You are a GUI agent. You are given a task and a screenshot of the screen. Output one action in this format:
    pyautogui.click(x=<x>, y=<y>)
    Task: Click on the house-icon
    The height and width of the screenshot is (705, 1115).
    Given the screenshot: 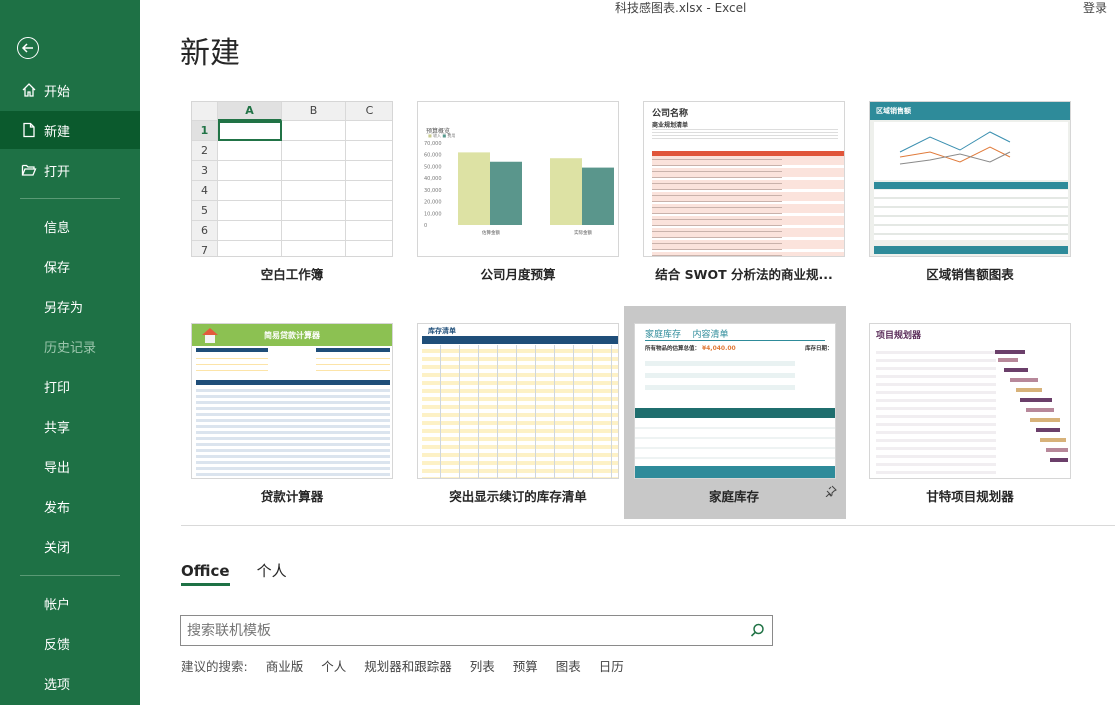 What is the action you would take?
    pyautogui.click(x=210, y=335)
    